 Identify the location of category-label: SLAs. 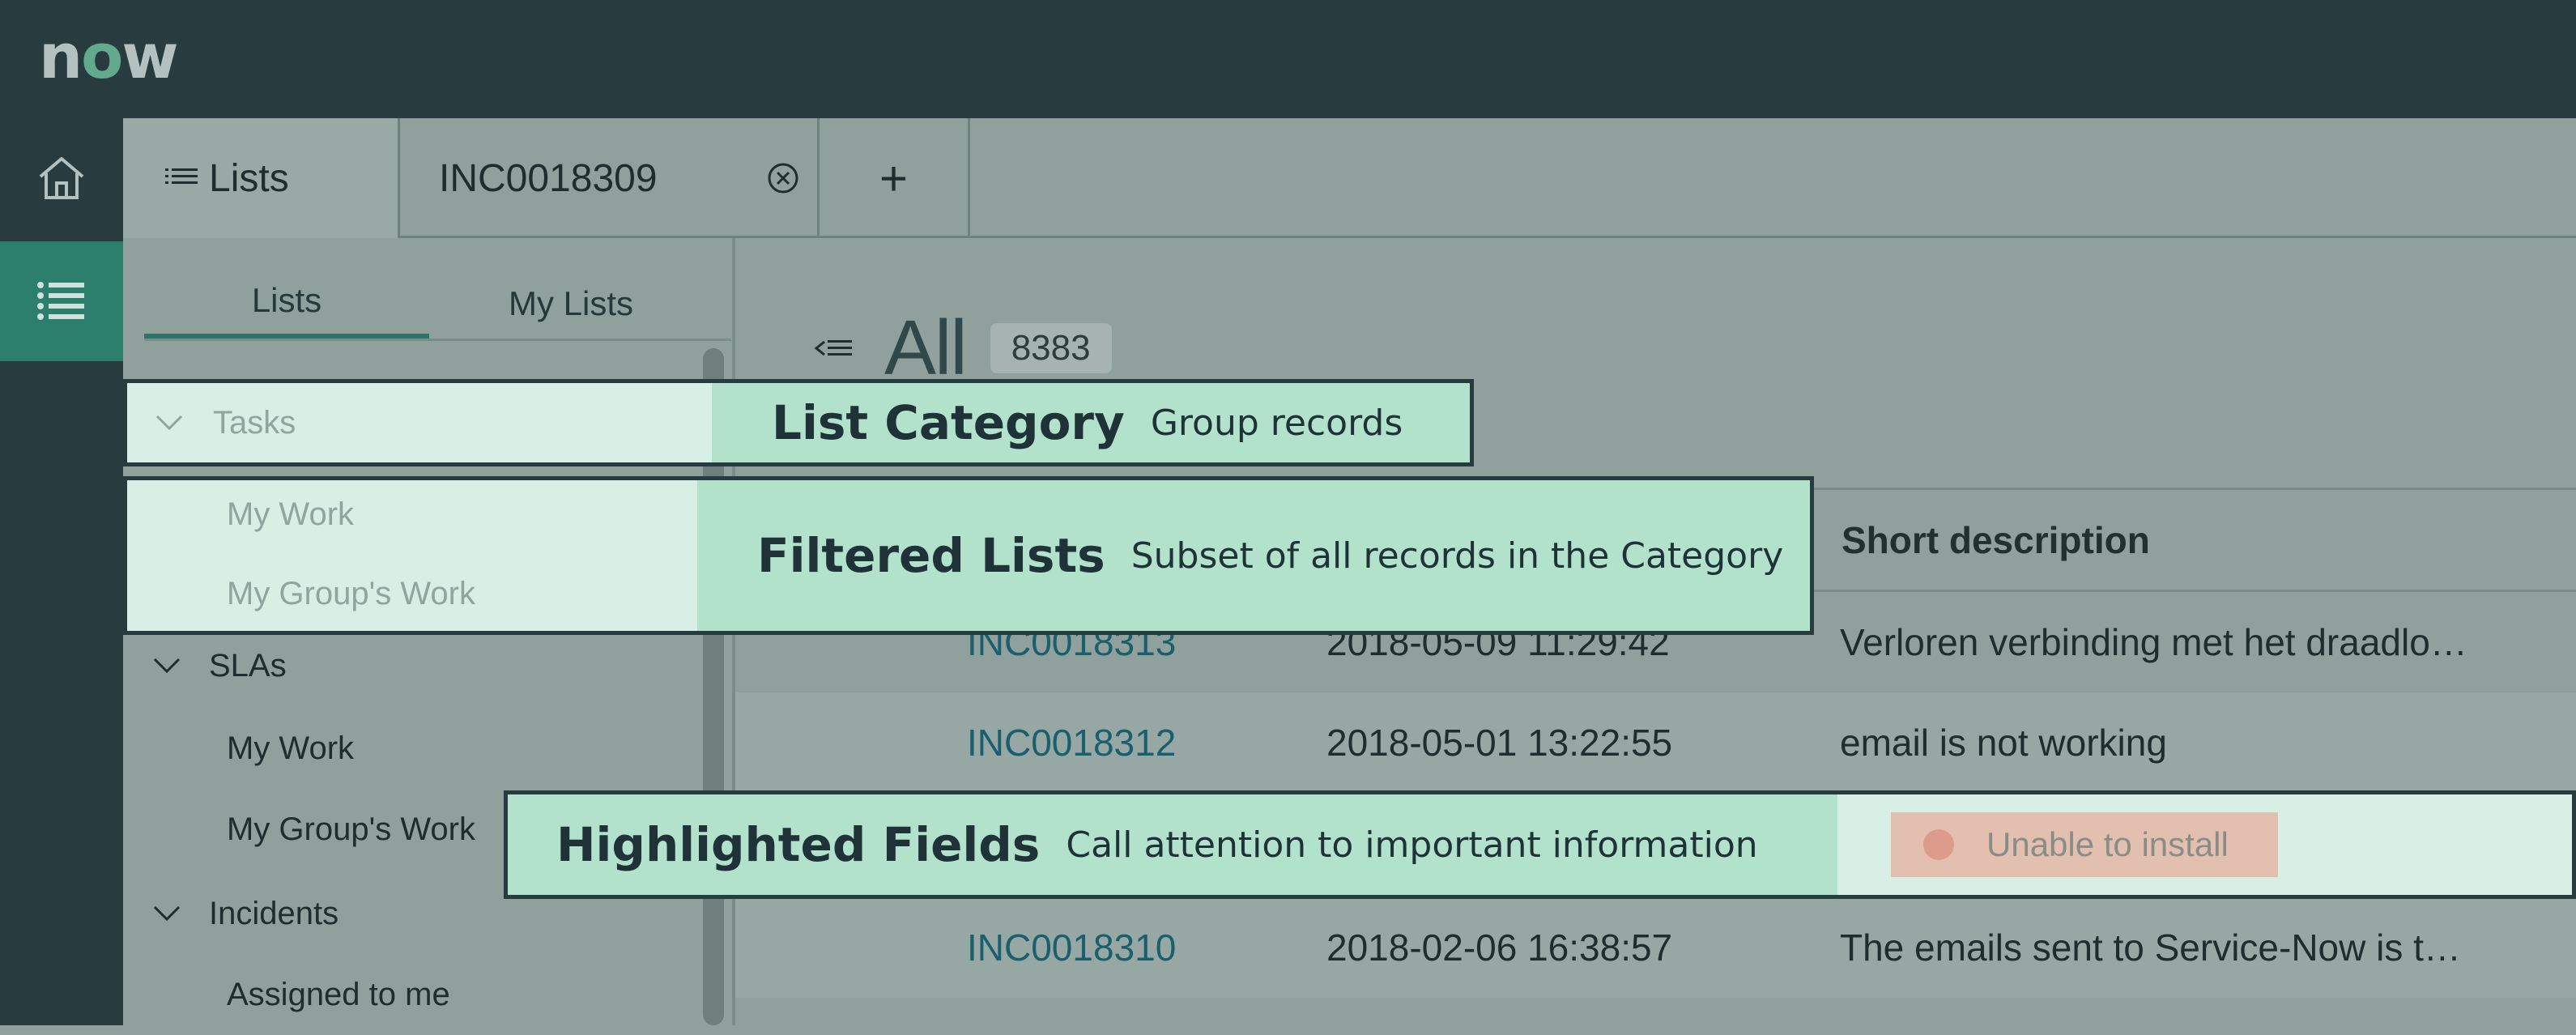
(248, 665).